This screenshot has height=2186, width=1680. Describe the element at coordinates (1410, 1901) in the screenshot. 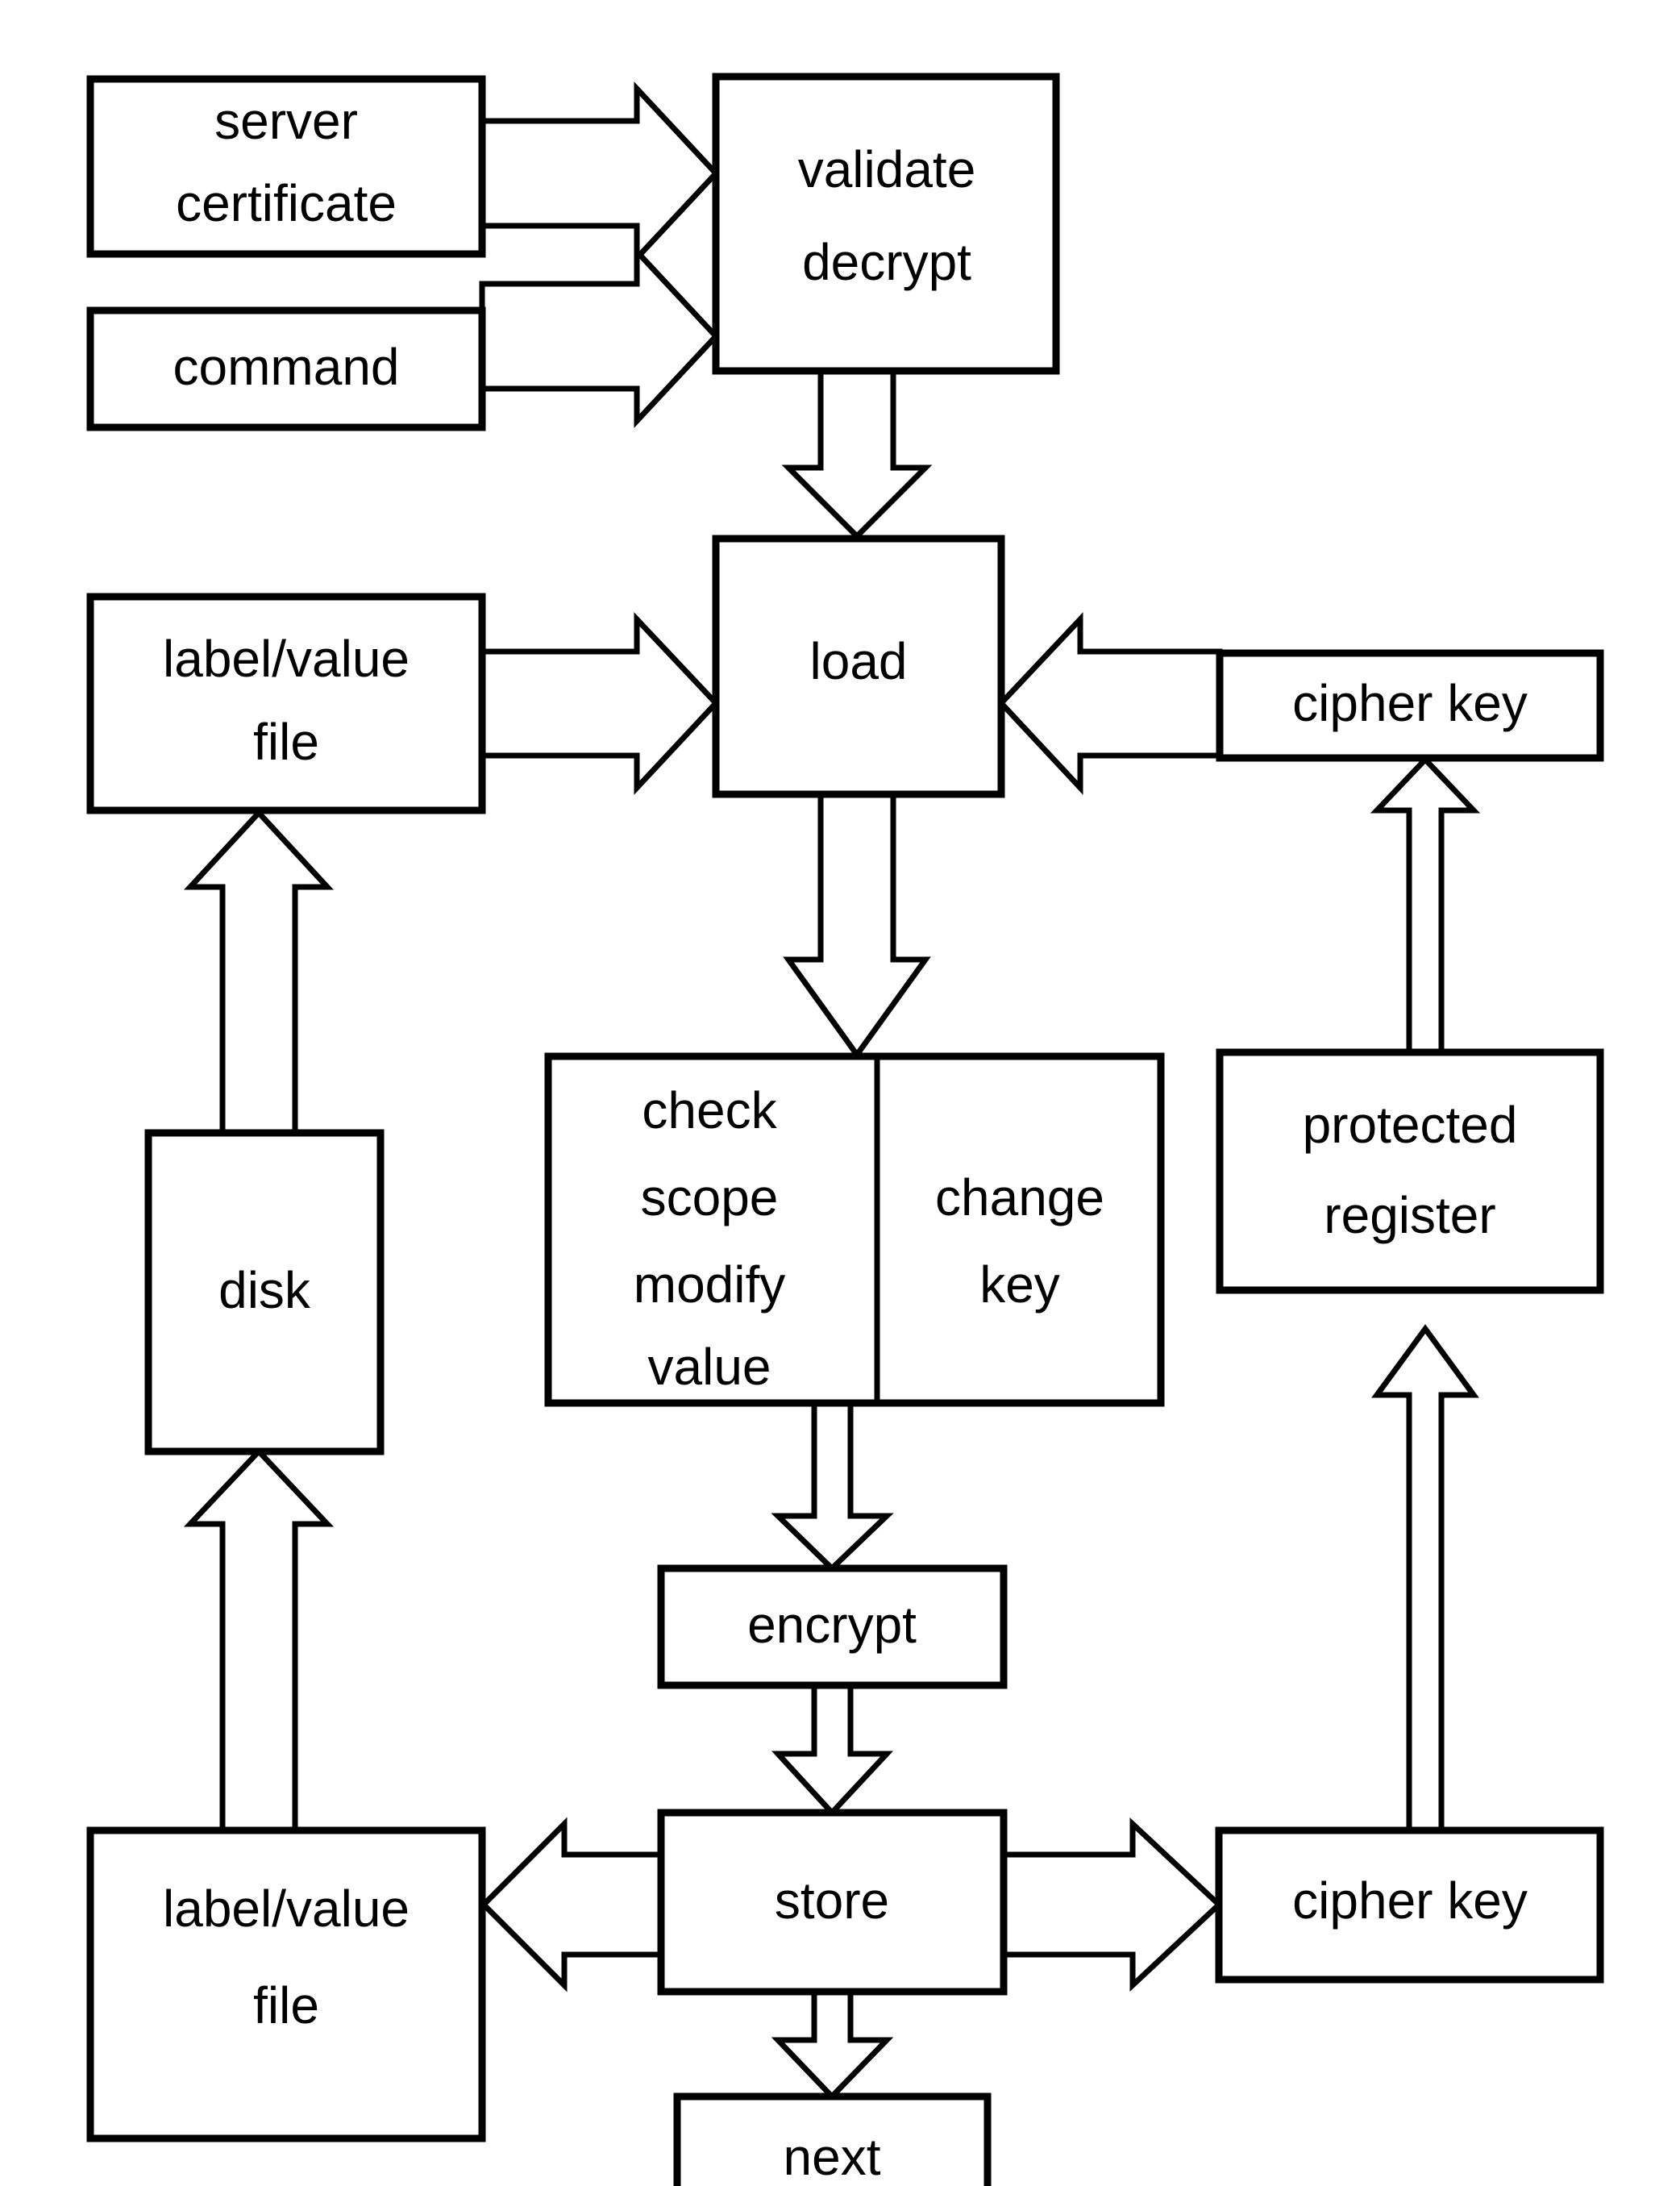

I see `node-cipher-key-bottom-label: cipher key` at that location.